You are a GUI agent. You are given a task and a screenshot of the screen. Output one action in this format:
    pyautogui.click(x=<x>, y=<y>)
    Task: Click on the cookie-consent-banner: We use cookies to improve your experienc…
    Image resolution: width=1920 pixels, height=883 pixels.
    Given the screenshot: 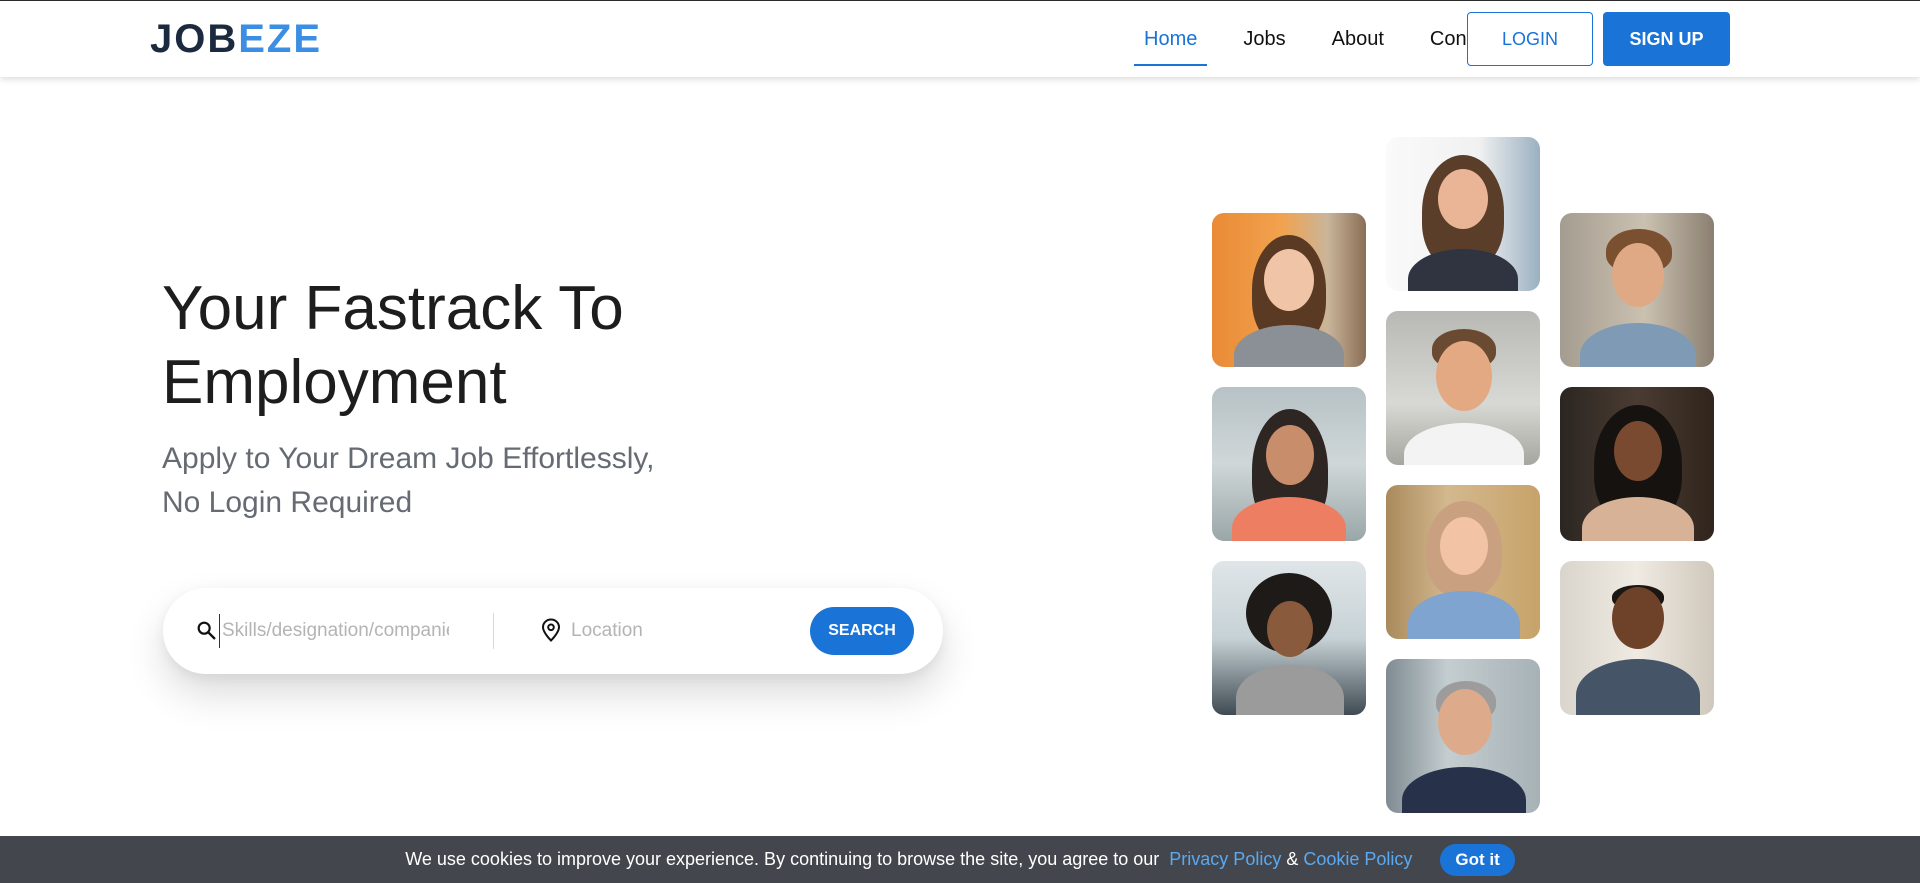 What is the action you would take?
    pyautogui.click(x=960, y=859)
    